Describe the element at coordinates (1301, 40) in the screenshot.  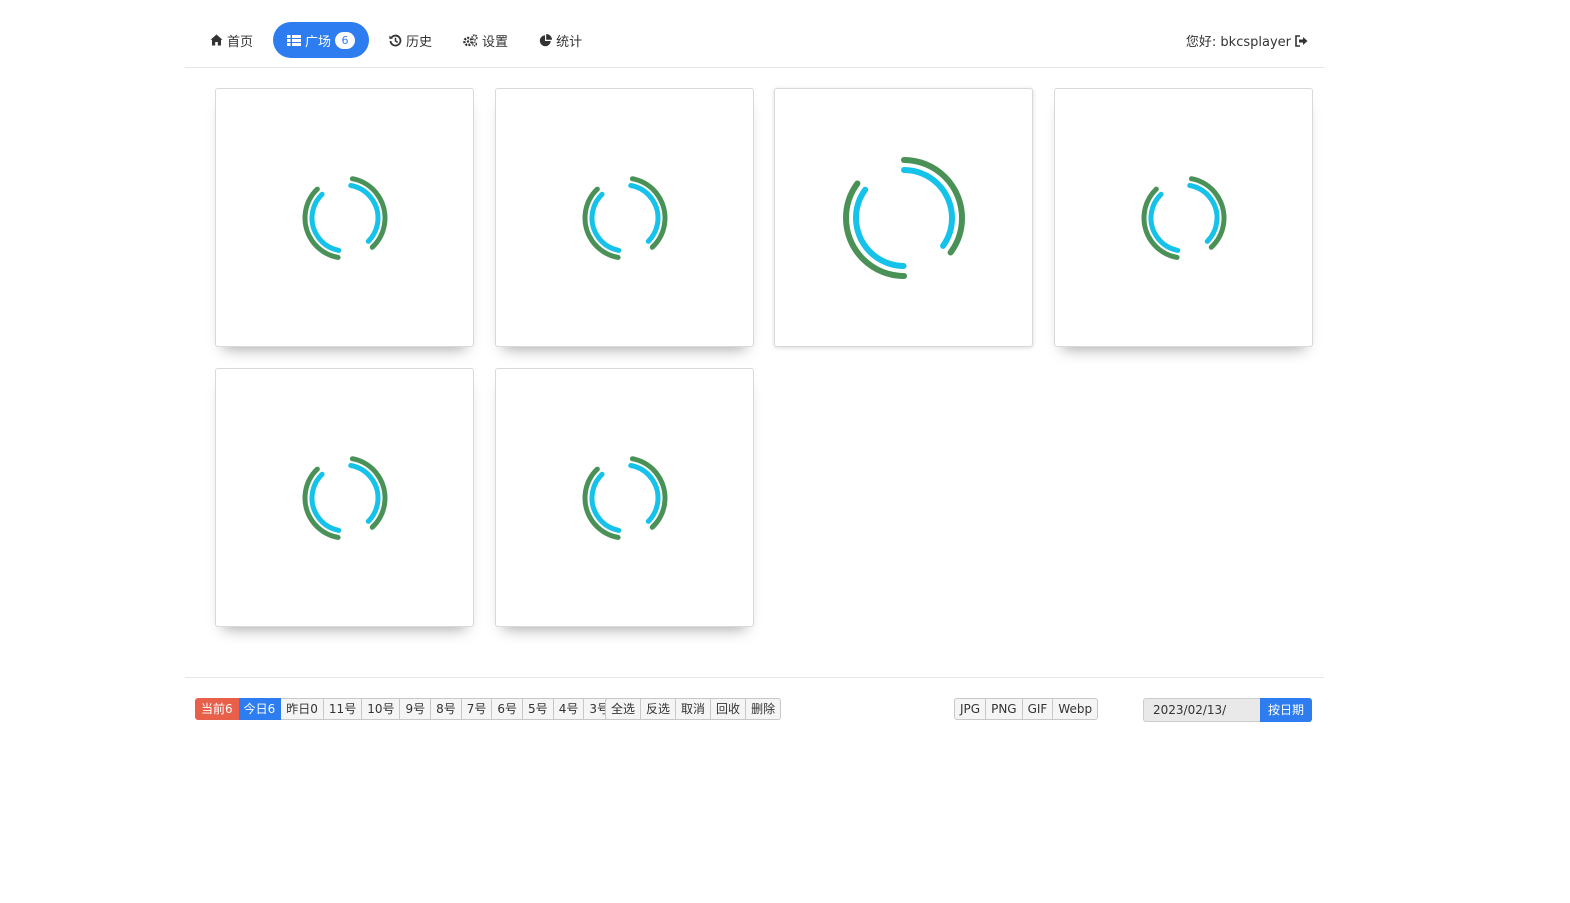
I see `logout-icon` at that location.